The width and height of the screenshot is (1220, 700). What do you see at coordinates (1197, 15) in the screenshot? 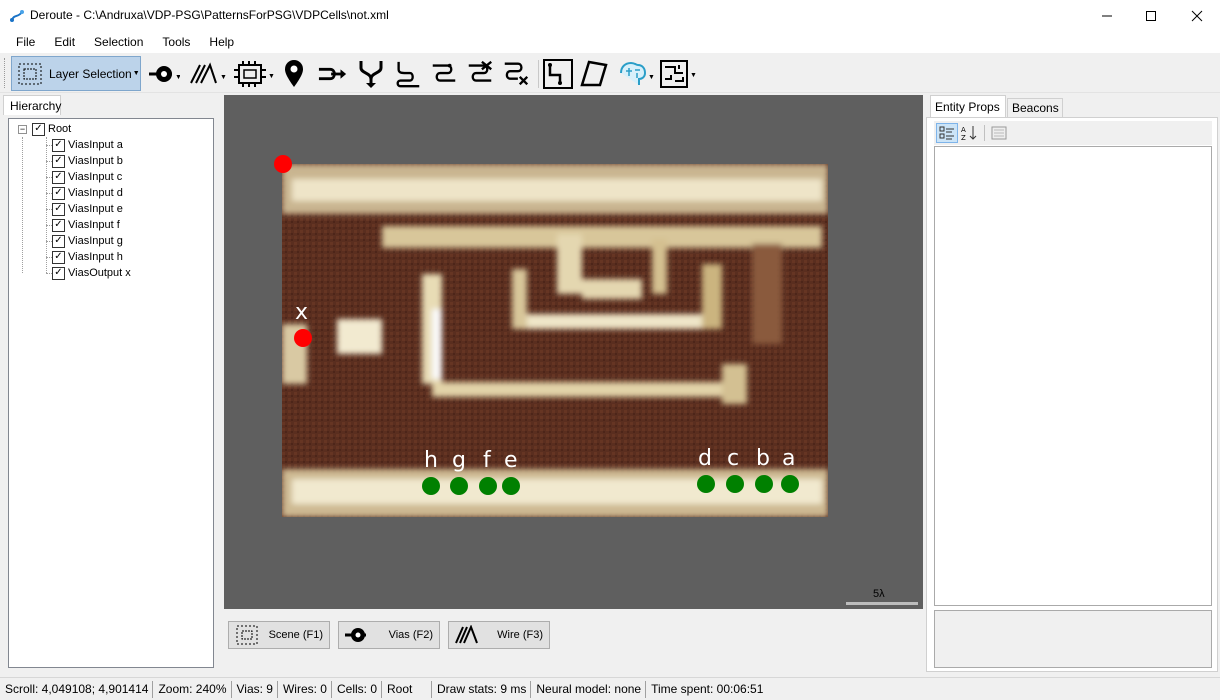
I see `close-button` at bounding box center [1197, 15].